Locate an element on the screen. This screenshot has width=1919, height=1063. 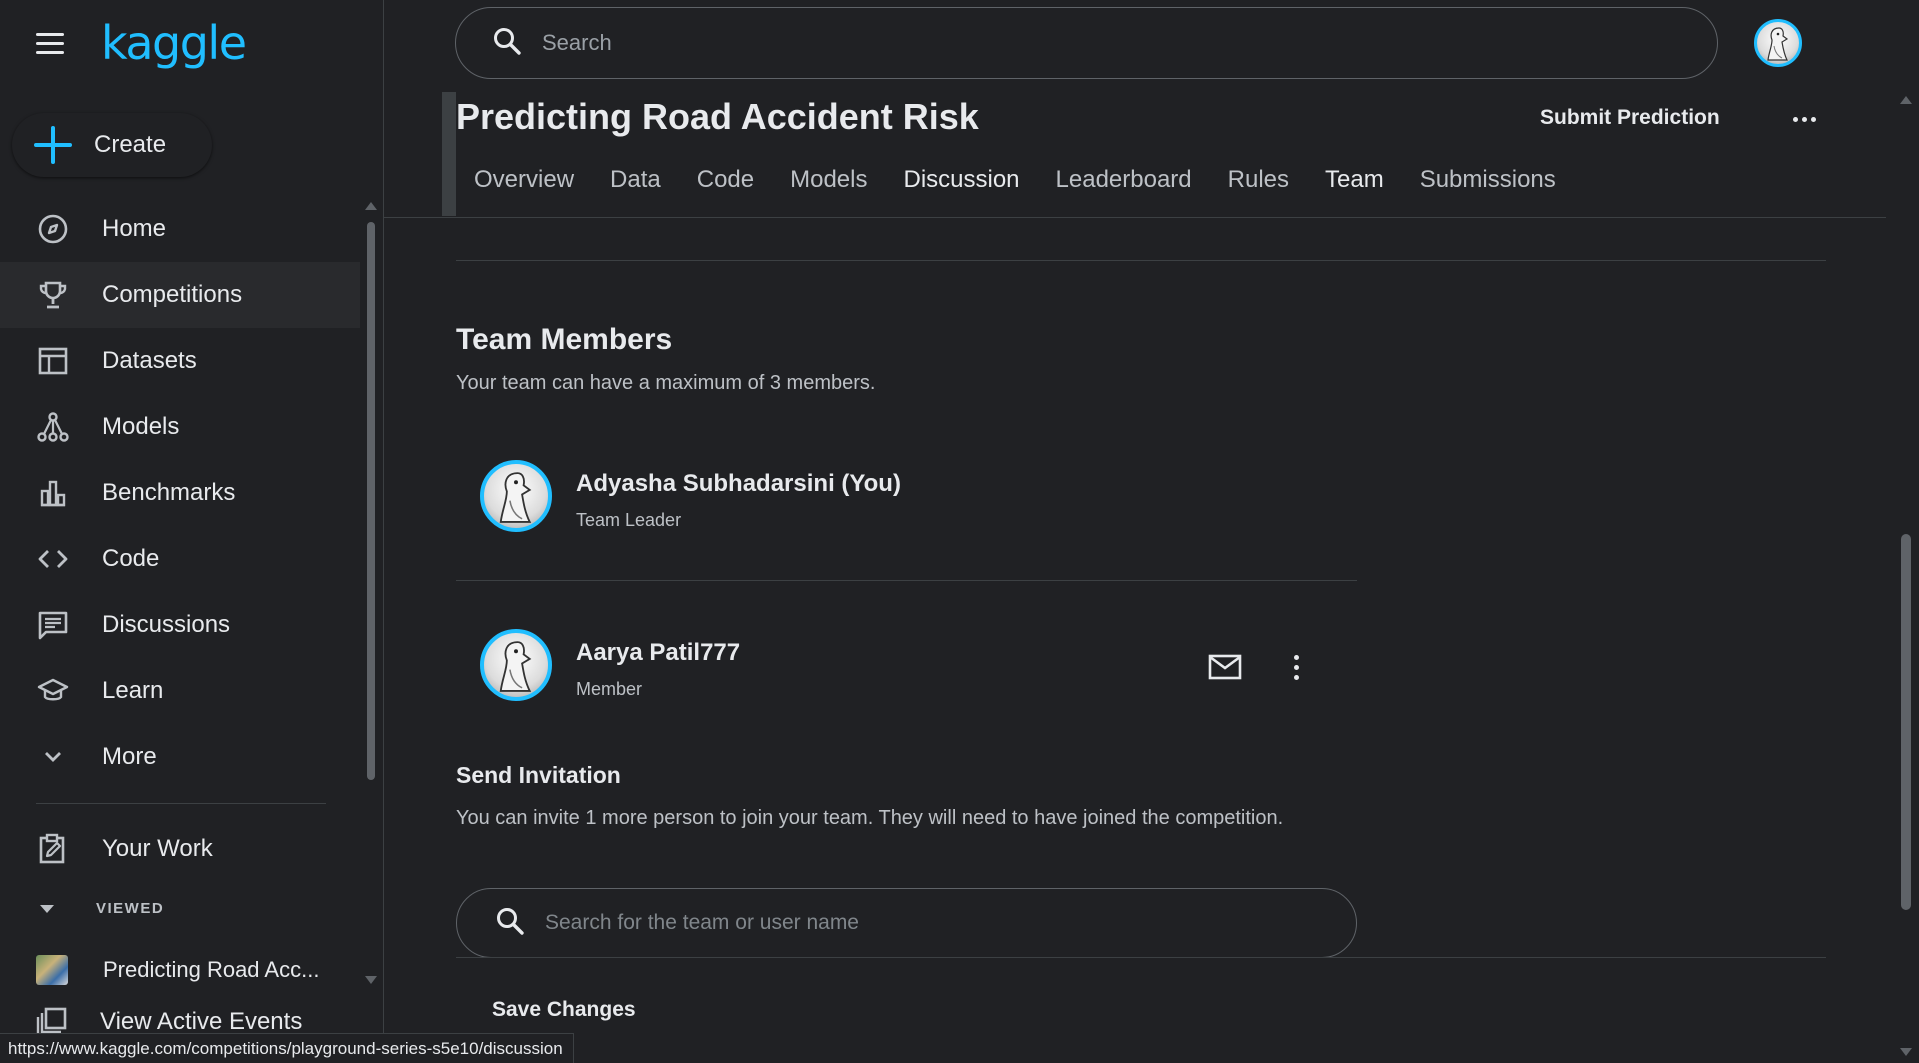
tab-discussion: Discussion is located at coordinates (961, 180).